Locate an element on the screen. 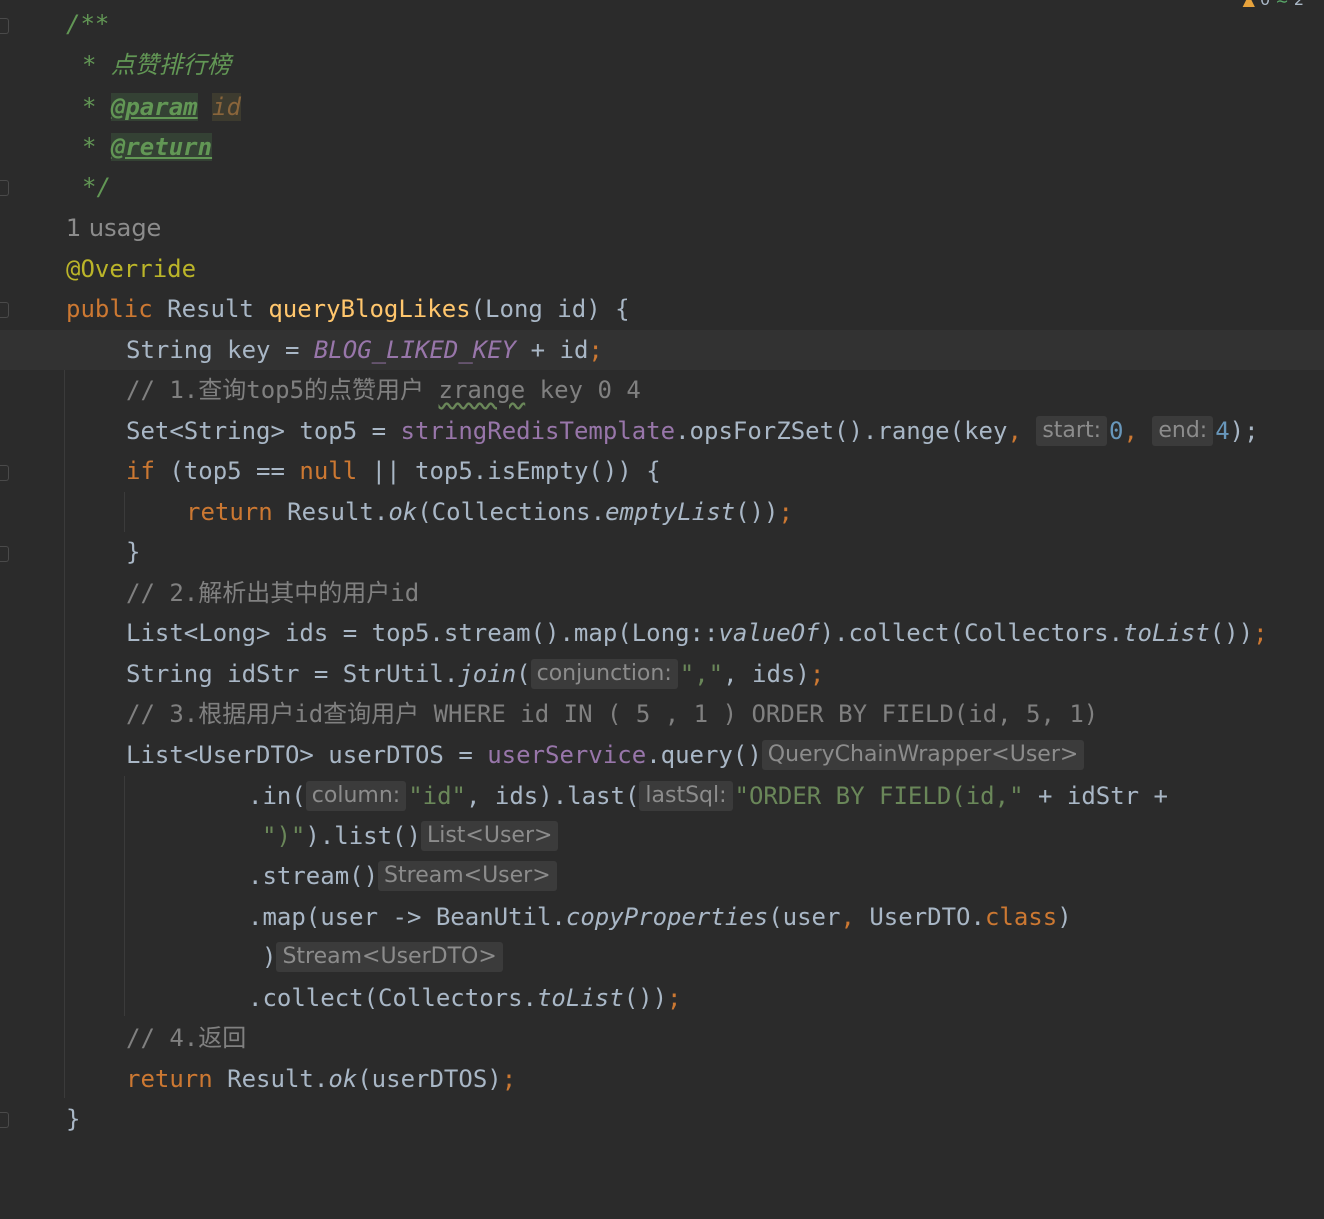 The image size is (1324, 1219). code-line: /** is located at coordinates (662, 24).